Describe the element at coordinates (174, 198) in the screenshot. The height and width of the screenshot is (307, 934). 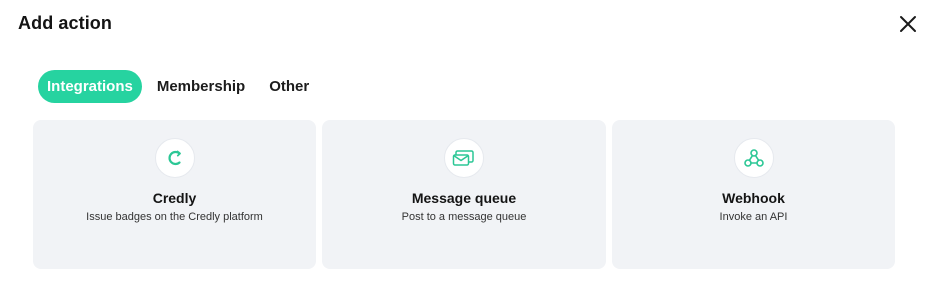
I see `card-title: Credly` at that location.